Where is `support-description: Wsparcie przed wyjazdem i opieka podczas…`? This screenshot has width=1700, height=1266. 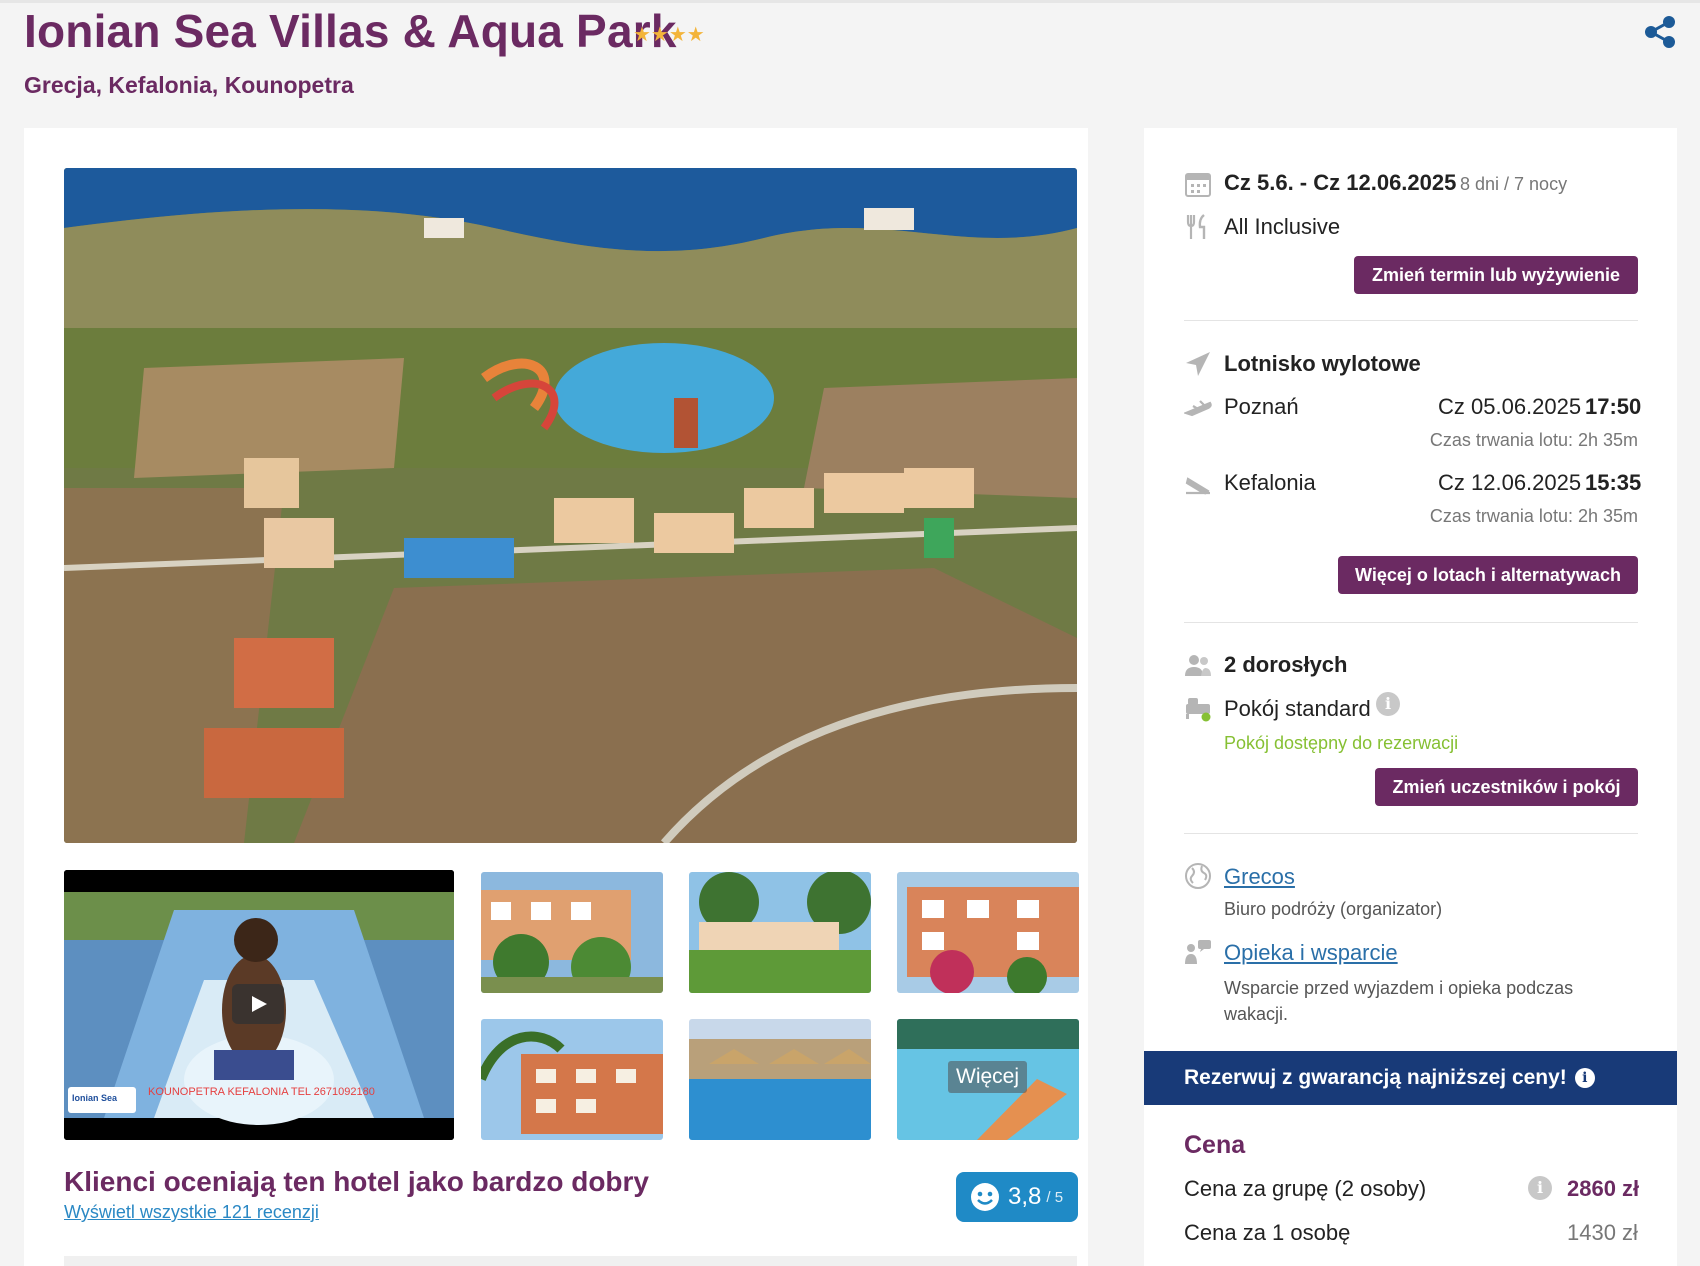 support-description: Wsparcie przed wyjazdem i opieka podczas… is located at coordinates (1399, 1001).